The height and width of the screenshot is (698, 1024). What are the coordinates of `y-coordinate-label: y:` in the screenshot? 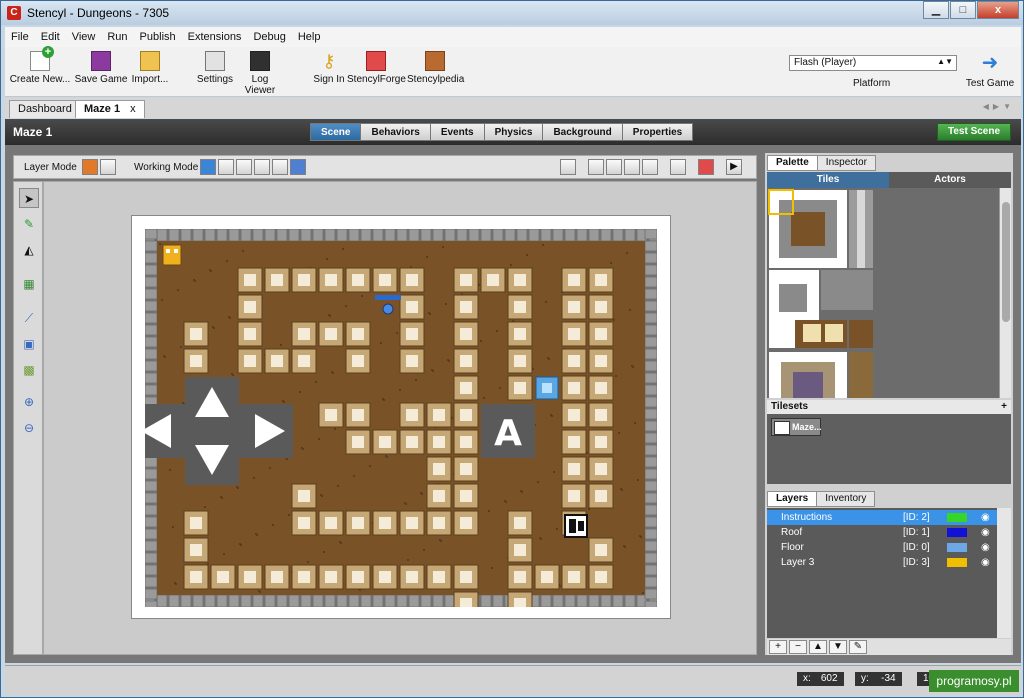 It's located at (865, 678).